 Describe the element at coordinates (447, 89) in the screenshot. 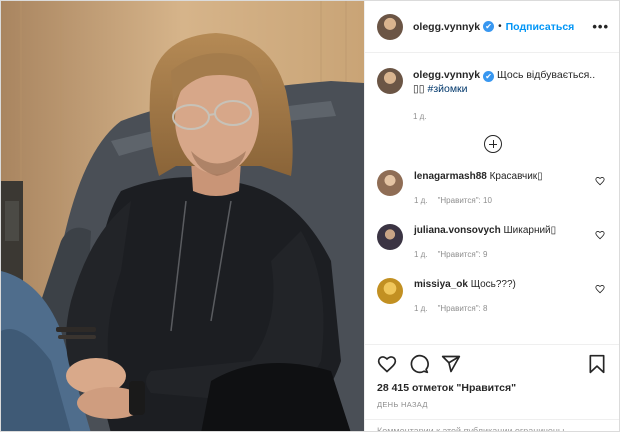

I see `caption-hashtag: #зйомки` at that location.